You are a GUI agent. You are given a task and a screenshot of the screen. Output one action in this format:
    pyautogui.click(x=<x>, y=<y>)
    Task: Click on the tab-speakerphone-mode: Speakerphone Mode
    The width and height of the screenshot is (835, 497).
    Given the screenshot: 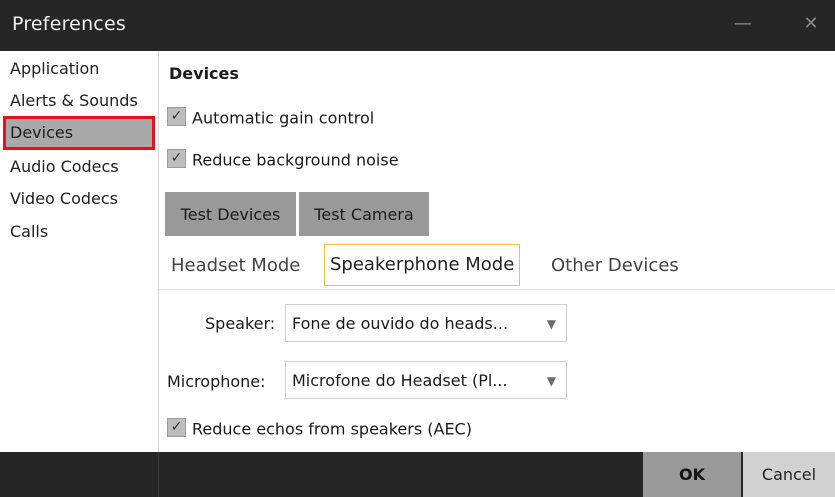 What is the action you would take?
    pyautogui.click(x=422, y=265)
    